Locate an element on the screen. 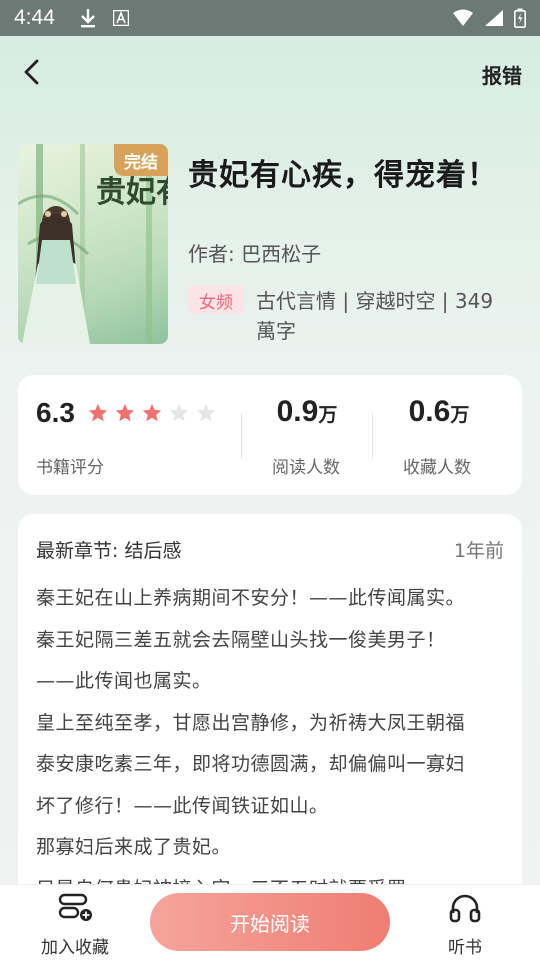  book-title: 贵妃有心疾，得宠着！ is located at coordinates (343, 175).